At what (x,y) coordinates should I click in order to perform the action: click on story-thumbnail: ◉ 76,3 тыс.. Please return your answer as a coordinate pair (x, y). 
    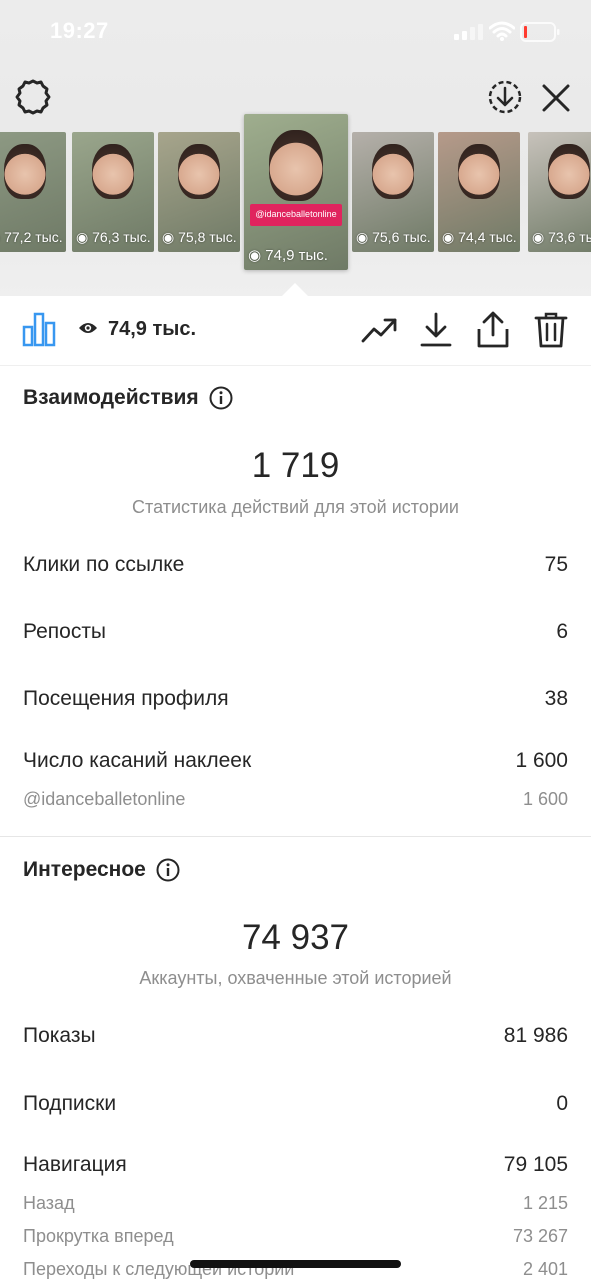
    Looking at the image, I should click on (113, 192).